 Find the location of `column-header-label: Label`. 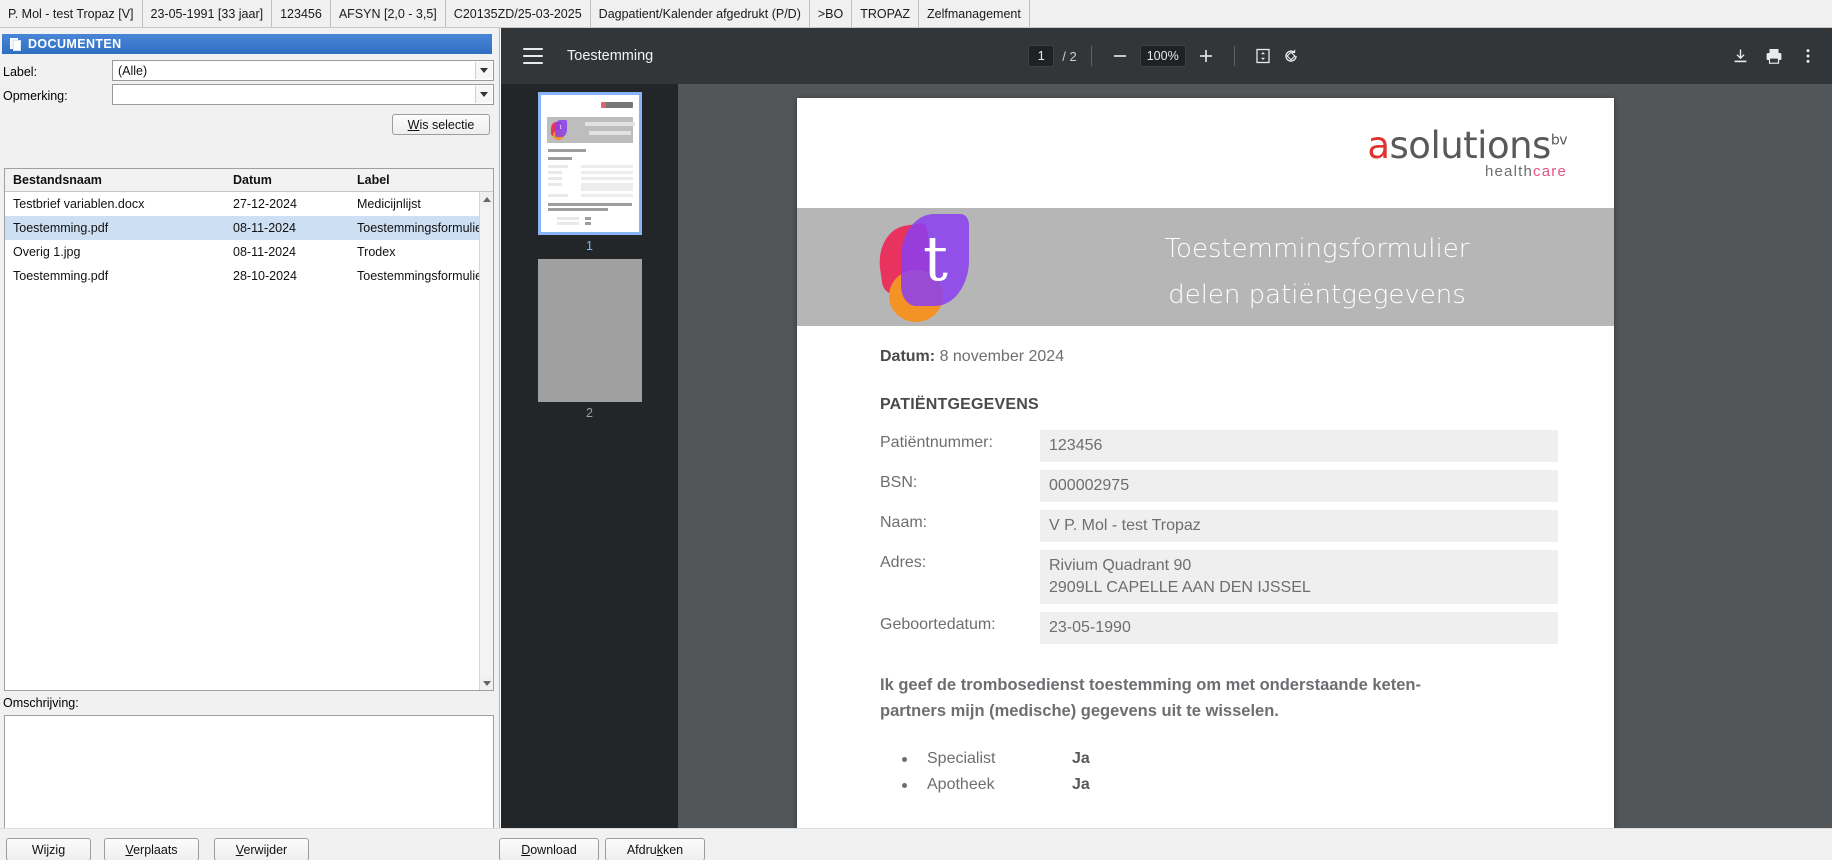

column-header-label: Label is located at coordinates (425, 180).